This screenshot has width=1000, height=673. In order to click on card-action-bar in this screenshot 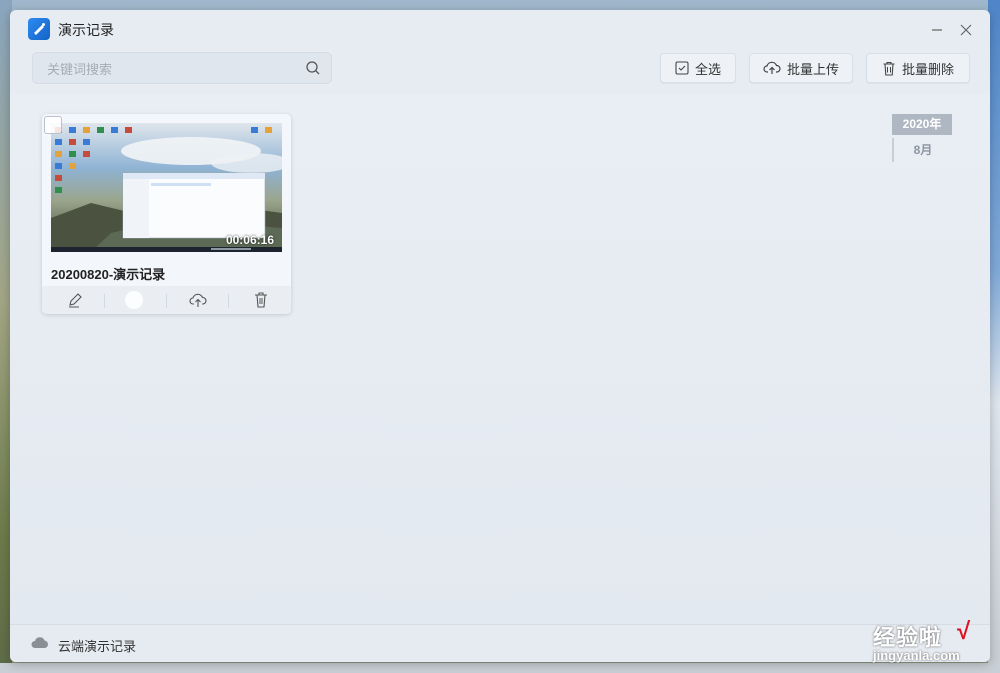, I will do `click(166, 300)`.